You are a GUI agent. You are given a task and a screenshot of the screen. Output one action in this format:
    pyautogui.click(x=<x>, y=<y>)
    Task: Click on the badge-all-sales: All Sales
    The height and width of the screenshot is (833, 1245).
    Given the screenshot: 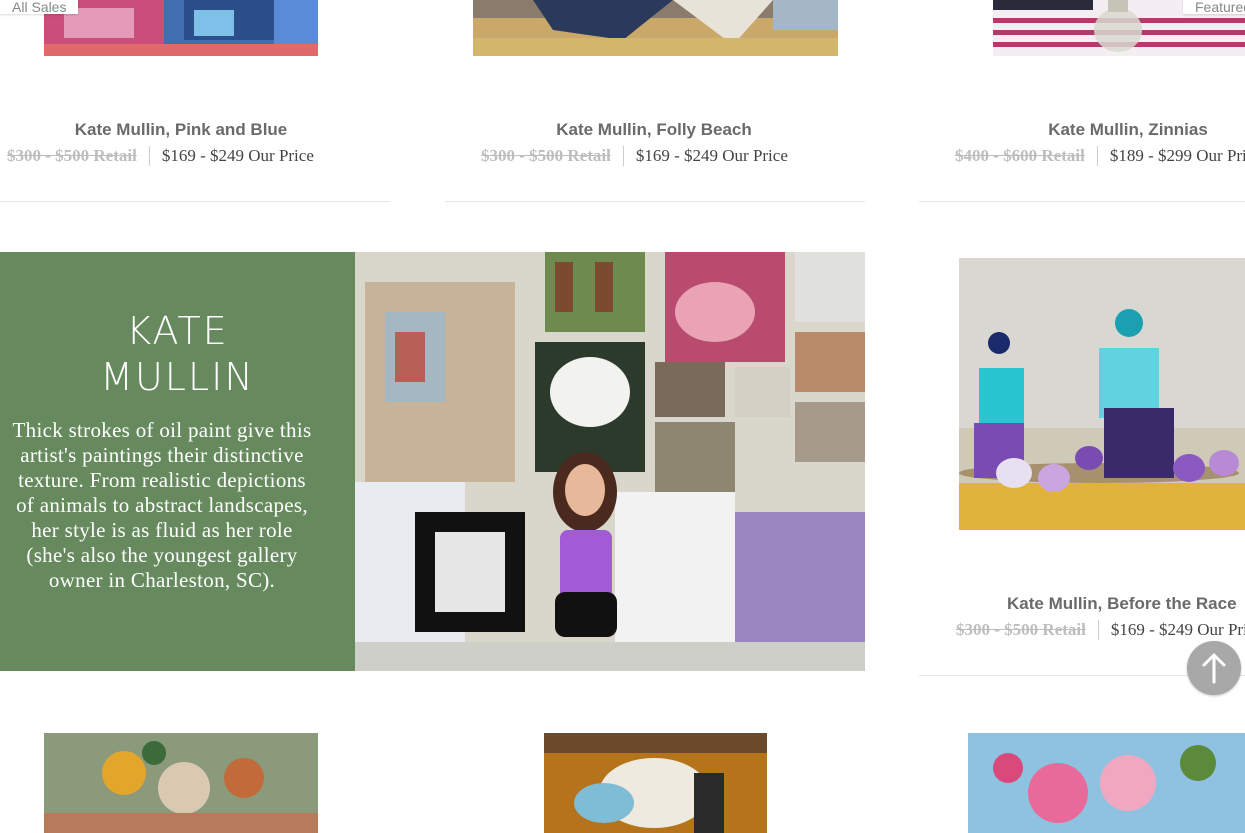 What is the action you would take?
    pyautogui.click(x=39, y=7)
    